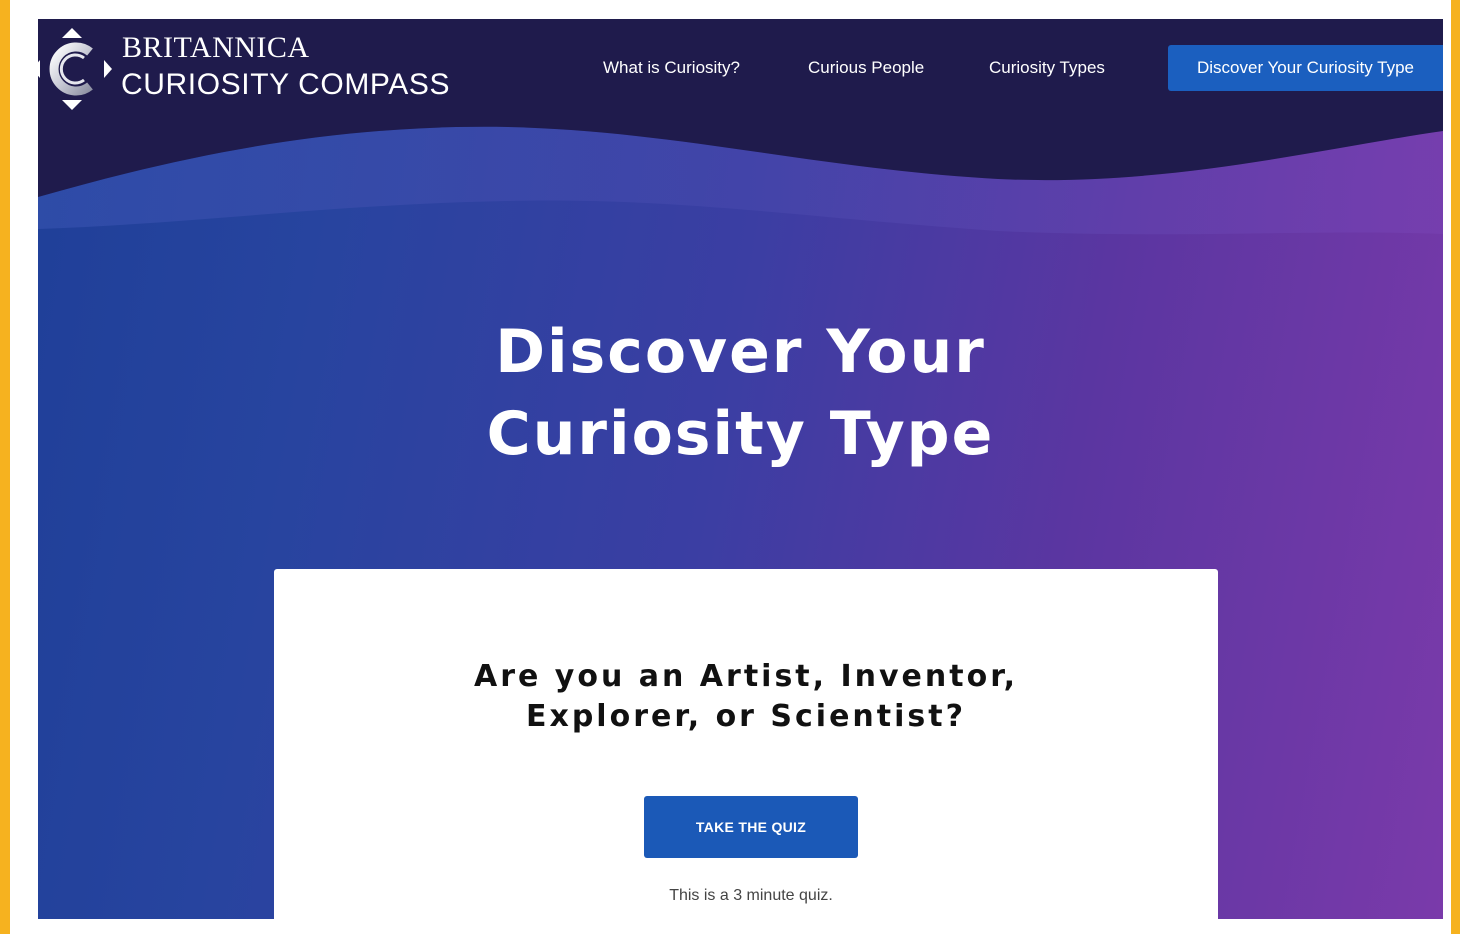 Image resolution: width=1460 pixels, height=934 pixels. What do you see at coordinates (751, 827) in the screenshot?
I see `take-quiz-button: TAKE THE QUIZ` at bounding box center [751, 827].